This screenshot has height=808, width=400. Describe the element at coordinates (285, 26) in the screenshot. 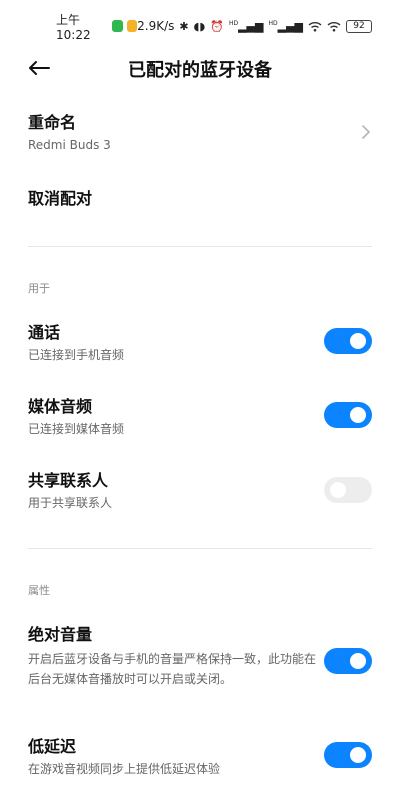

I see `signal-2-icon: HD▂▄▆` at that location.